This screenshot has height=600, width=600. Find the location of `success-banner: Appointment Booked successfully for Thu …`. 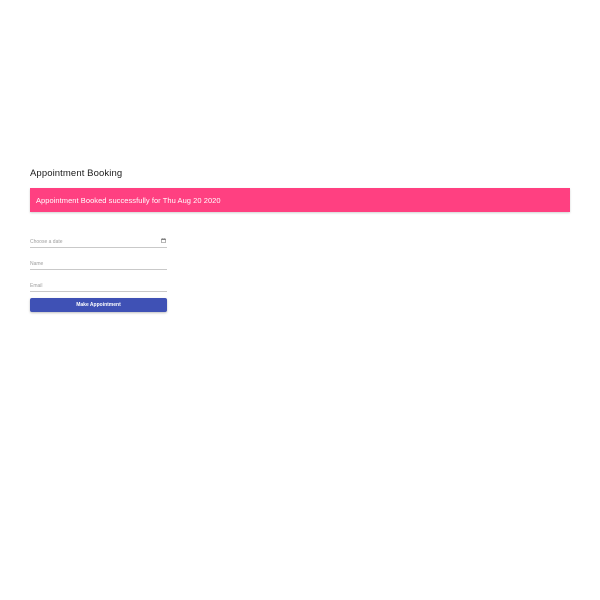

success-banner: Appointment Booked successfully for Thu … is located at coordinates (300, 200).